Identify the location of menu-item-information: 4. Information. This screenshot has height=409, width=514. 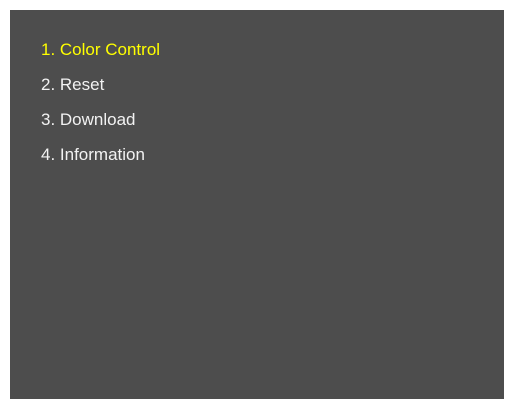
(100, 154).